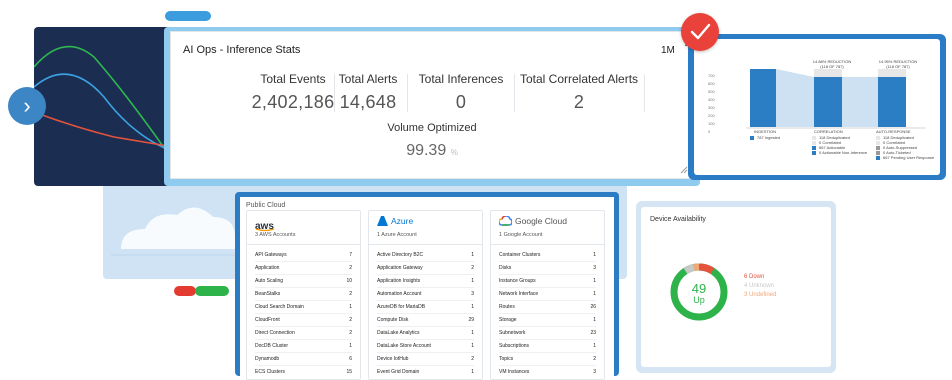  Describe the element at coordinates (272, 346) in the screenshot. I see `item-name: DocDB Cluster` at that location.